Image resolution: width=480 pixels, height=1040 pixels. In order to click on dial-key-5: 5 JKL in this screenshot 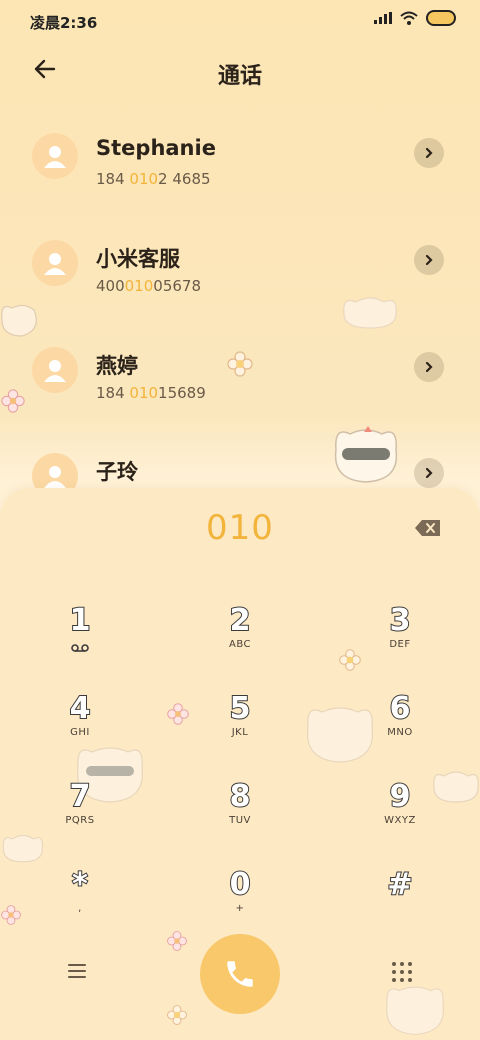, I will do `click(240, 726)`.